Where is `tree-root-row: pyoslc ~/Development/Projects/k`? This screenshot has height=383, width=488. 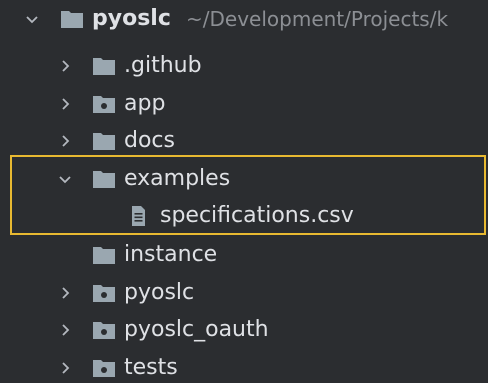 tree-root-row: pyoslc ~/Development/Projects/k is located at coordinates (244, 19).